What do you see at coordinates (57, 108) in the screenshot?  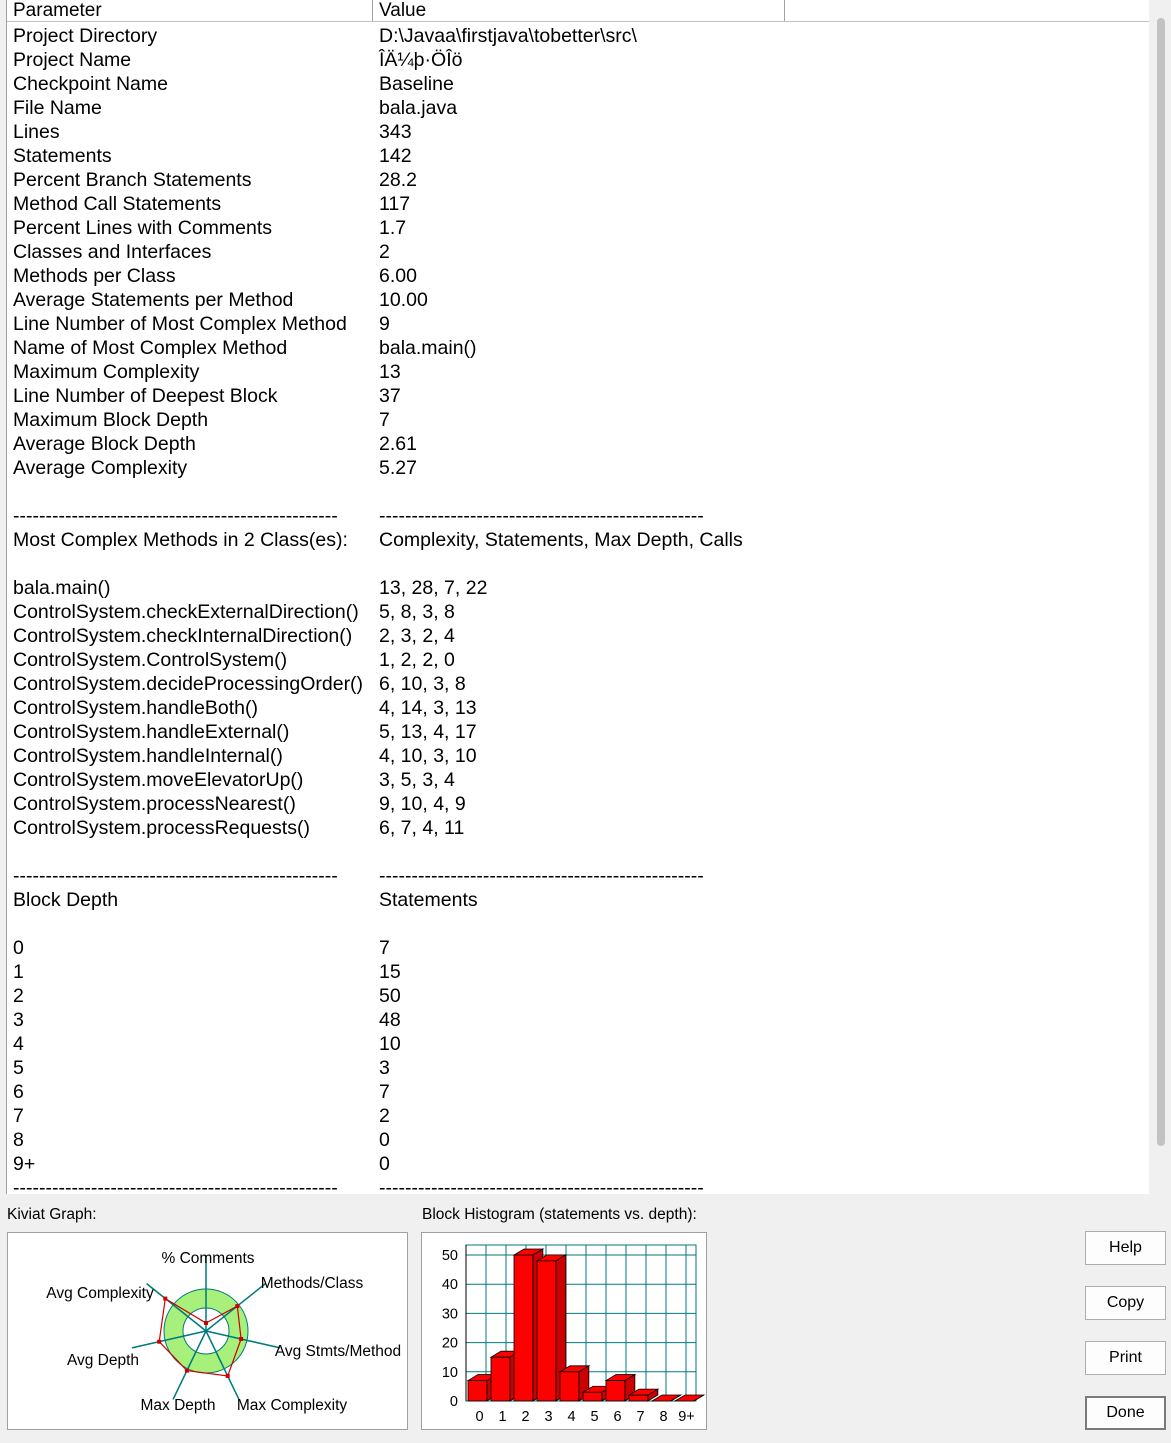 I see `row-parameter: File Name` at bounding box center [57, 108].